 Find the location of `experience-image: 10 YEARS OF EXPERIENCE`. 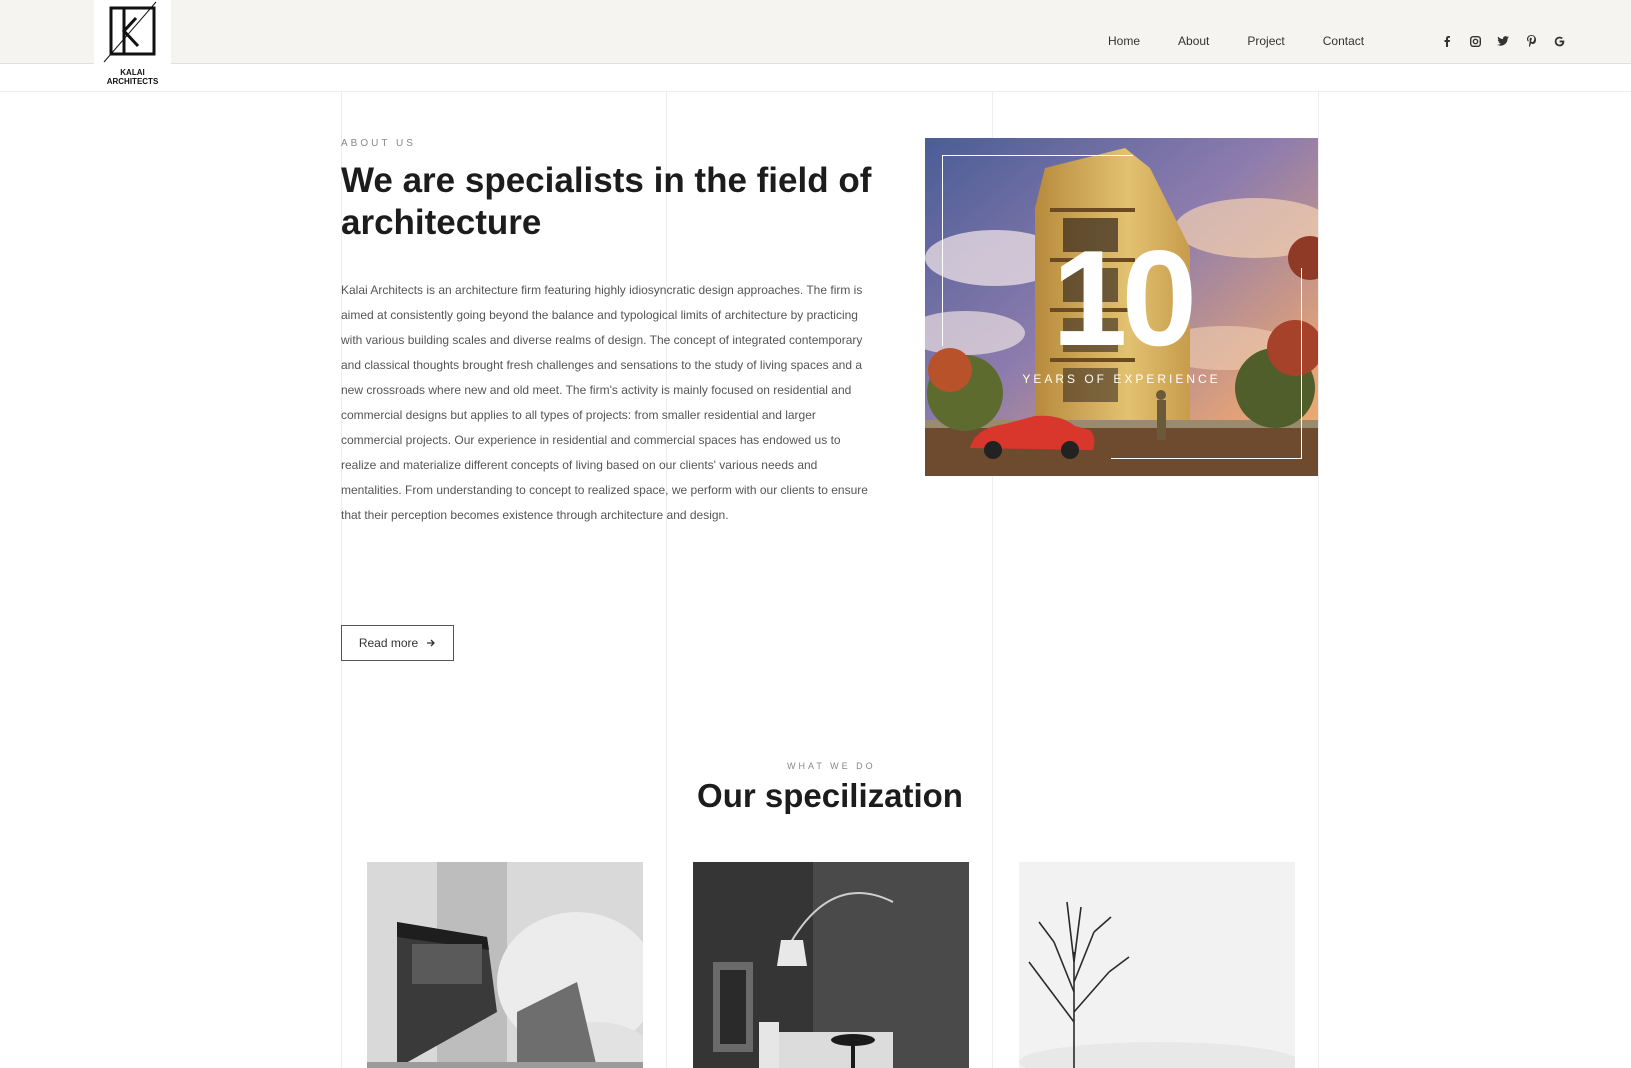

experience-image: 10 YEARS OF EXPERIENCE is located at coordinates (1121, 307).